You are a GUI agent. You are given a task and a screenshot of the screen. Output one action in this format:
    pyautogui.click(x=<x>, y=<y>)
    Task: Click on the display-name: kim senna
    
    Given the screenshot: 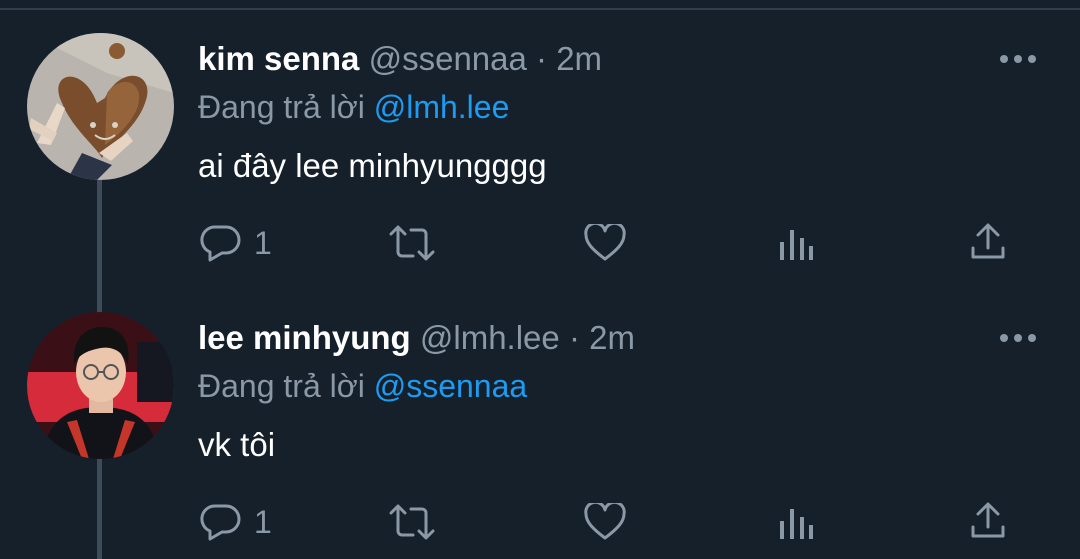 What is the action you would take?
    pyautogui.click(x=278, y=58)
    